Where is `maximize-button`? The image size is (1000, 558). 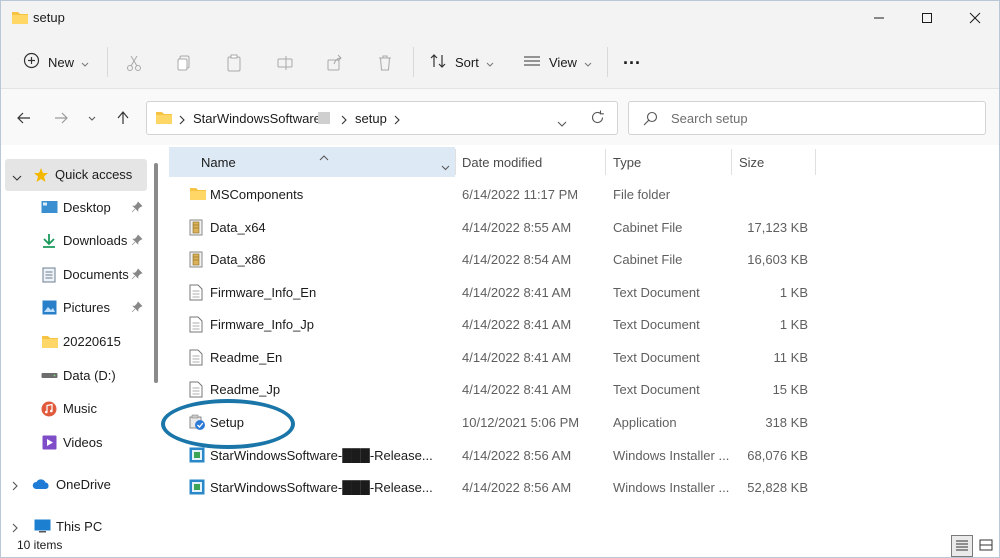 maximize-button is located at coordinates (927, 18).